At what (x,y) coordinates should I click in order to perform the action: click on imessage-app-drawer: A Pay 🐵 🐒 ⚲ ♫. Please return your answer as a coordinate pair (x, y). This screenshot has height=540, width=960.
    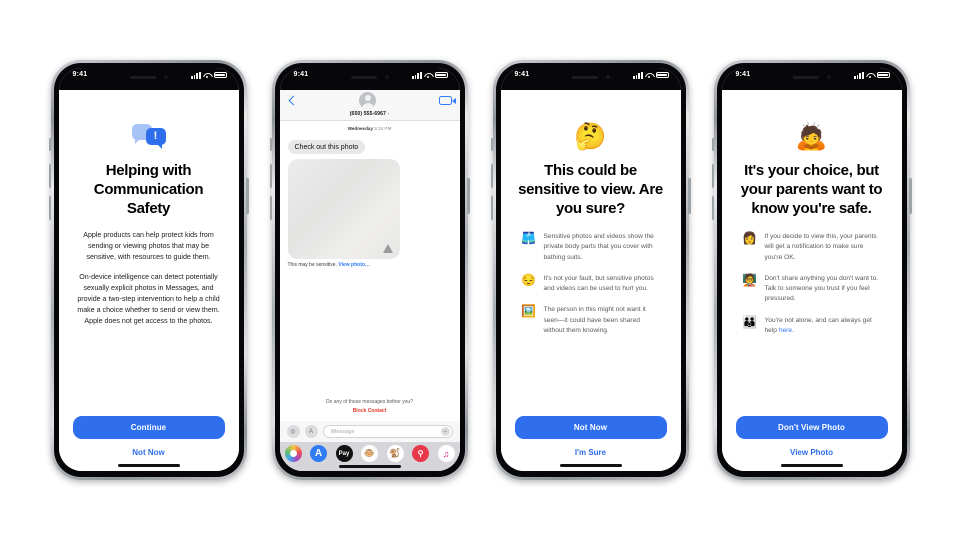
    Looking at the image, I should click on (369, 456).